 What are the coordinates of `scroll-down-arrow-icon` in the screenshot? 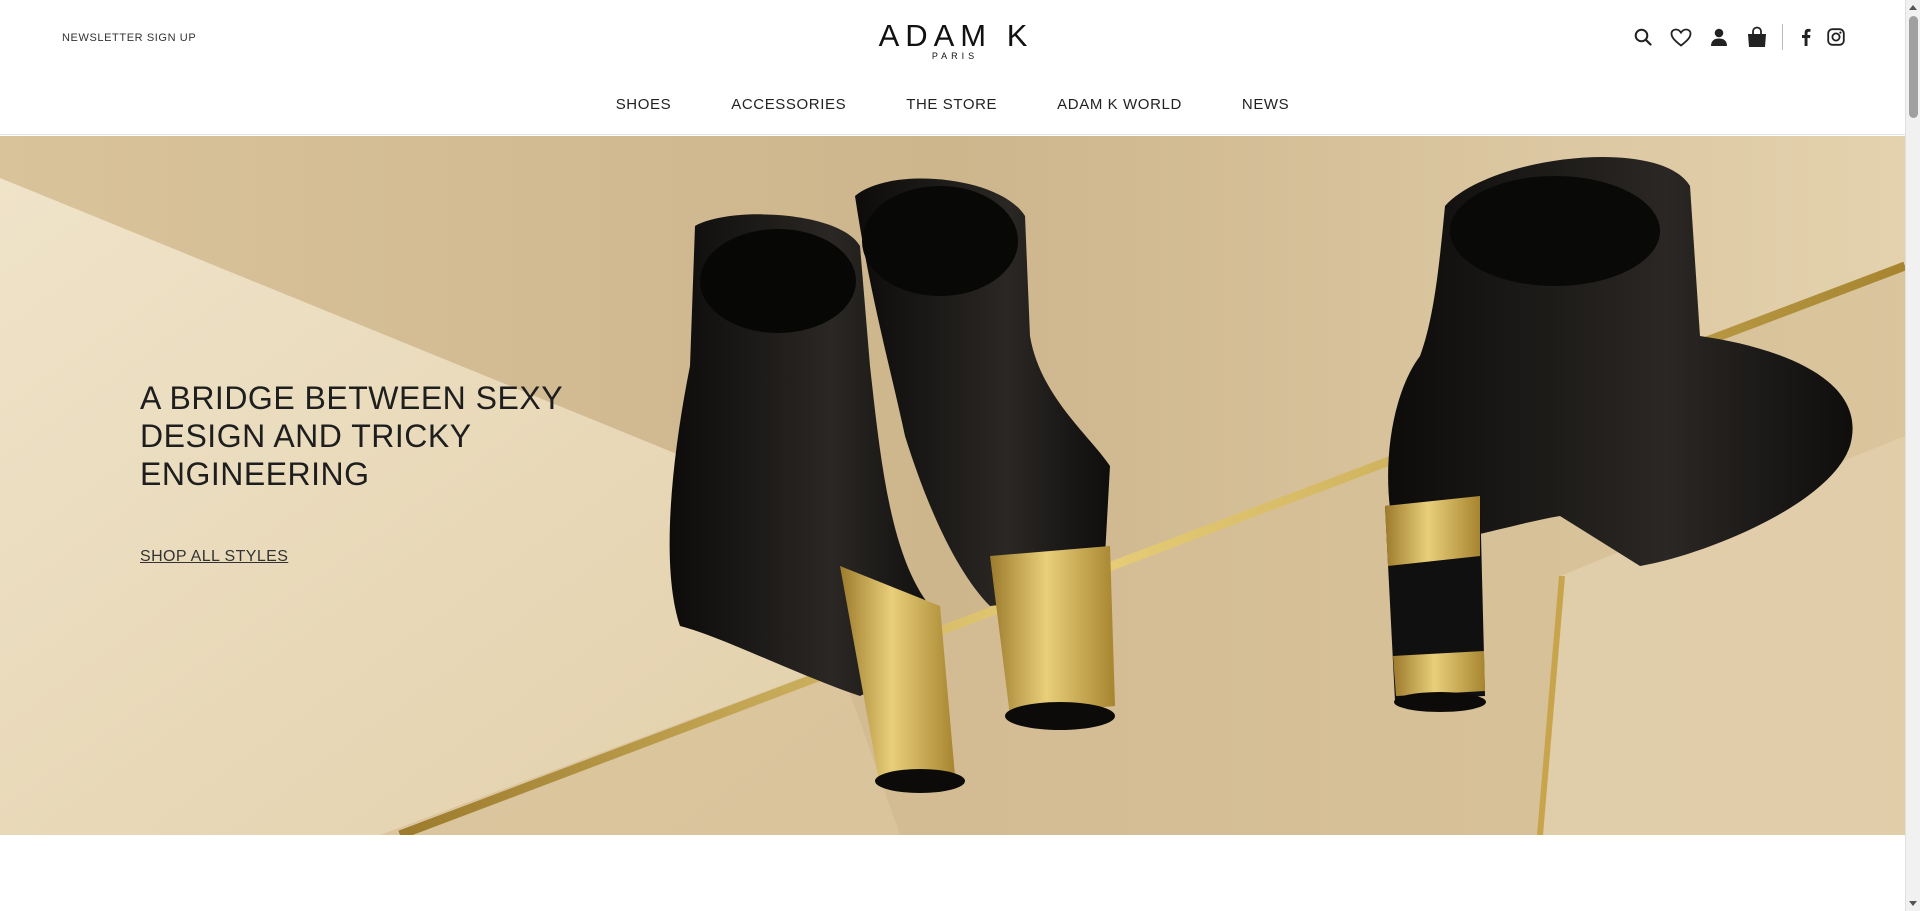 It's located at (1913, 903).